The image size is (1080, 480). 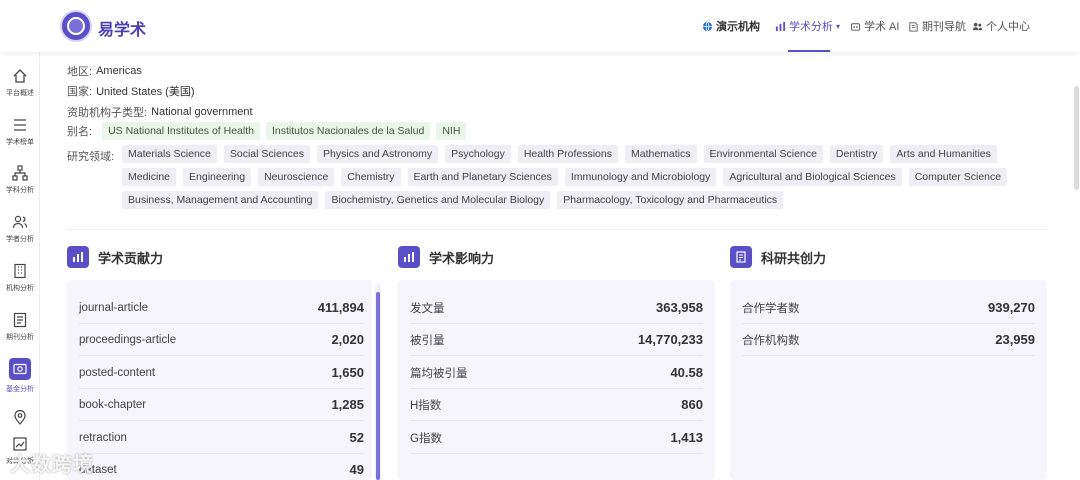 I want to click on field-tag: Medicine, so click(x=149, y=177).